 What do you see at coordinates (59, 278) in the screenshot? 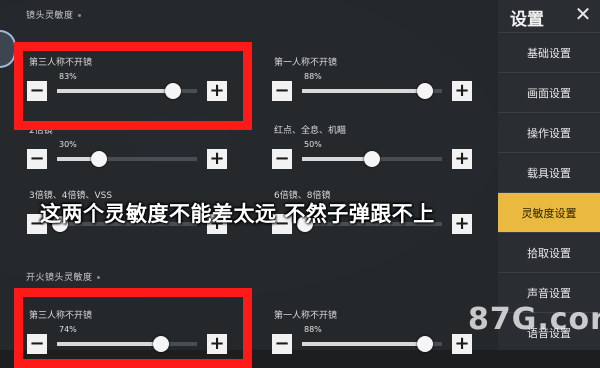
I see `section-title-text: 开火镜头灵敏度` at bounding box center [59, 278].